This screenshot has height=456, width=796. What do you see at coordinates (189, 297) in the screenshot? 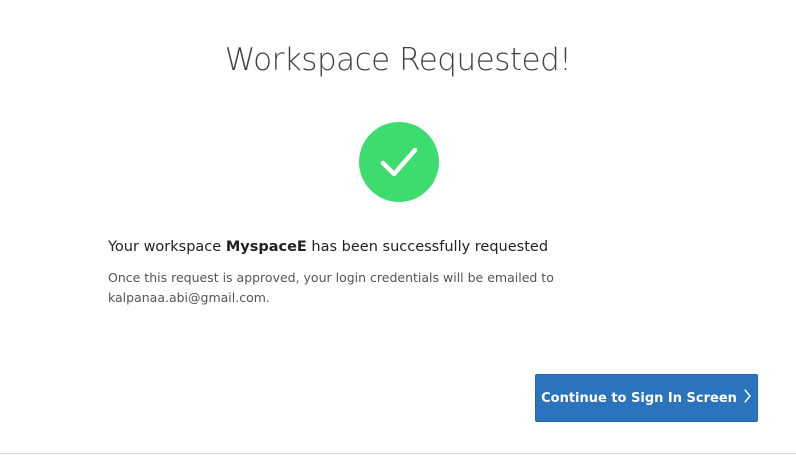
I see `email-address: kalpanaa.abi@gmail.com.` at bounding box center [189, 297].